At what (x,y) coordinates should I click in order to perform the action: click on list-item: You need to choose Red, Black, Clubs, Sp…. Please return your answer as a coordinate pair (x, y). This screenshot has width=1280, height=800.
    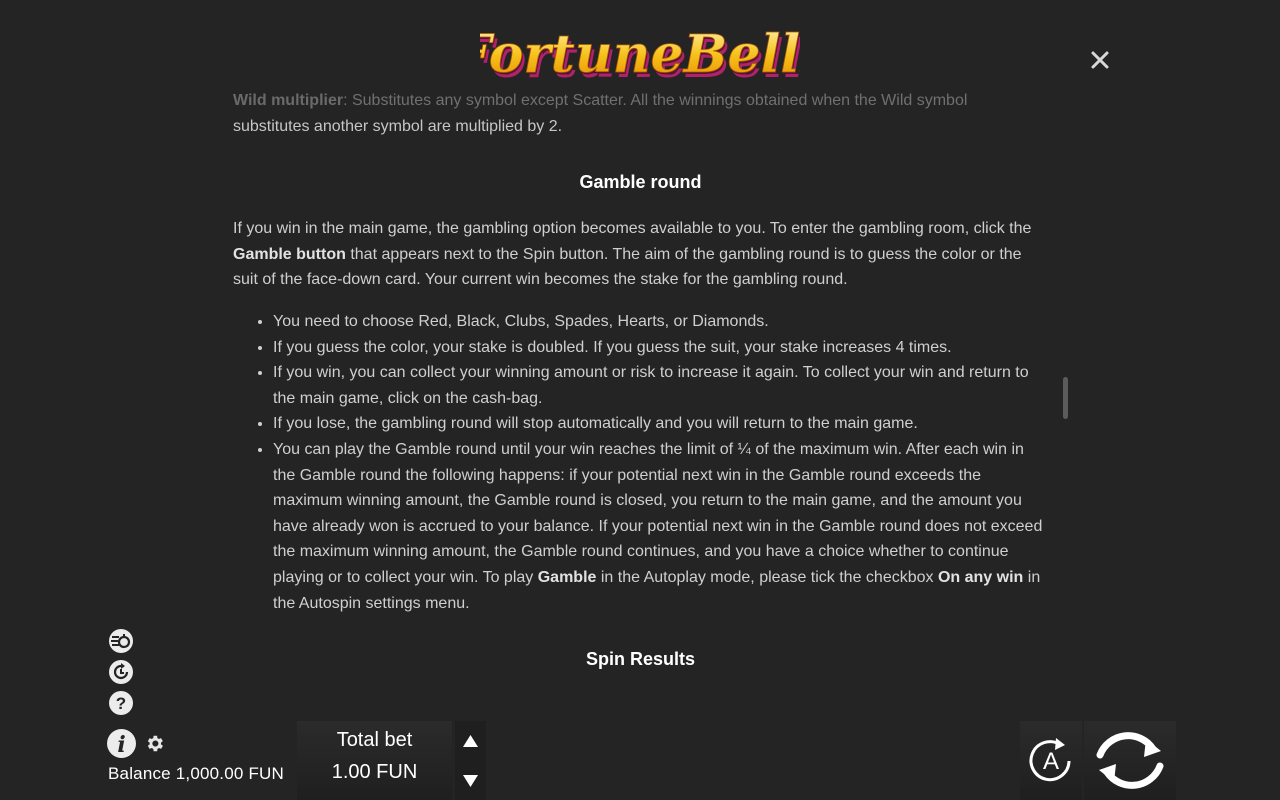
    Looking at the image, I should click on (660, 322).